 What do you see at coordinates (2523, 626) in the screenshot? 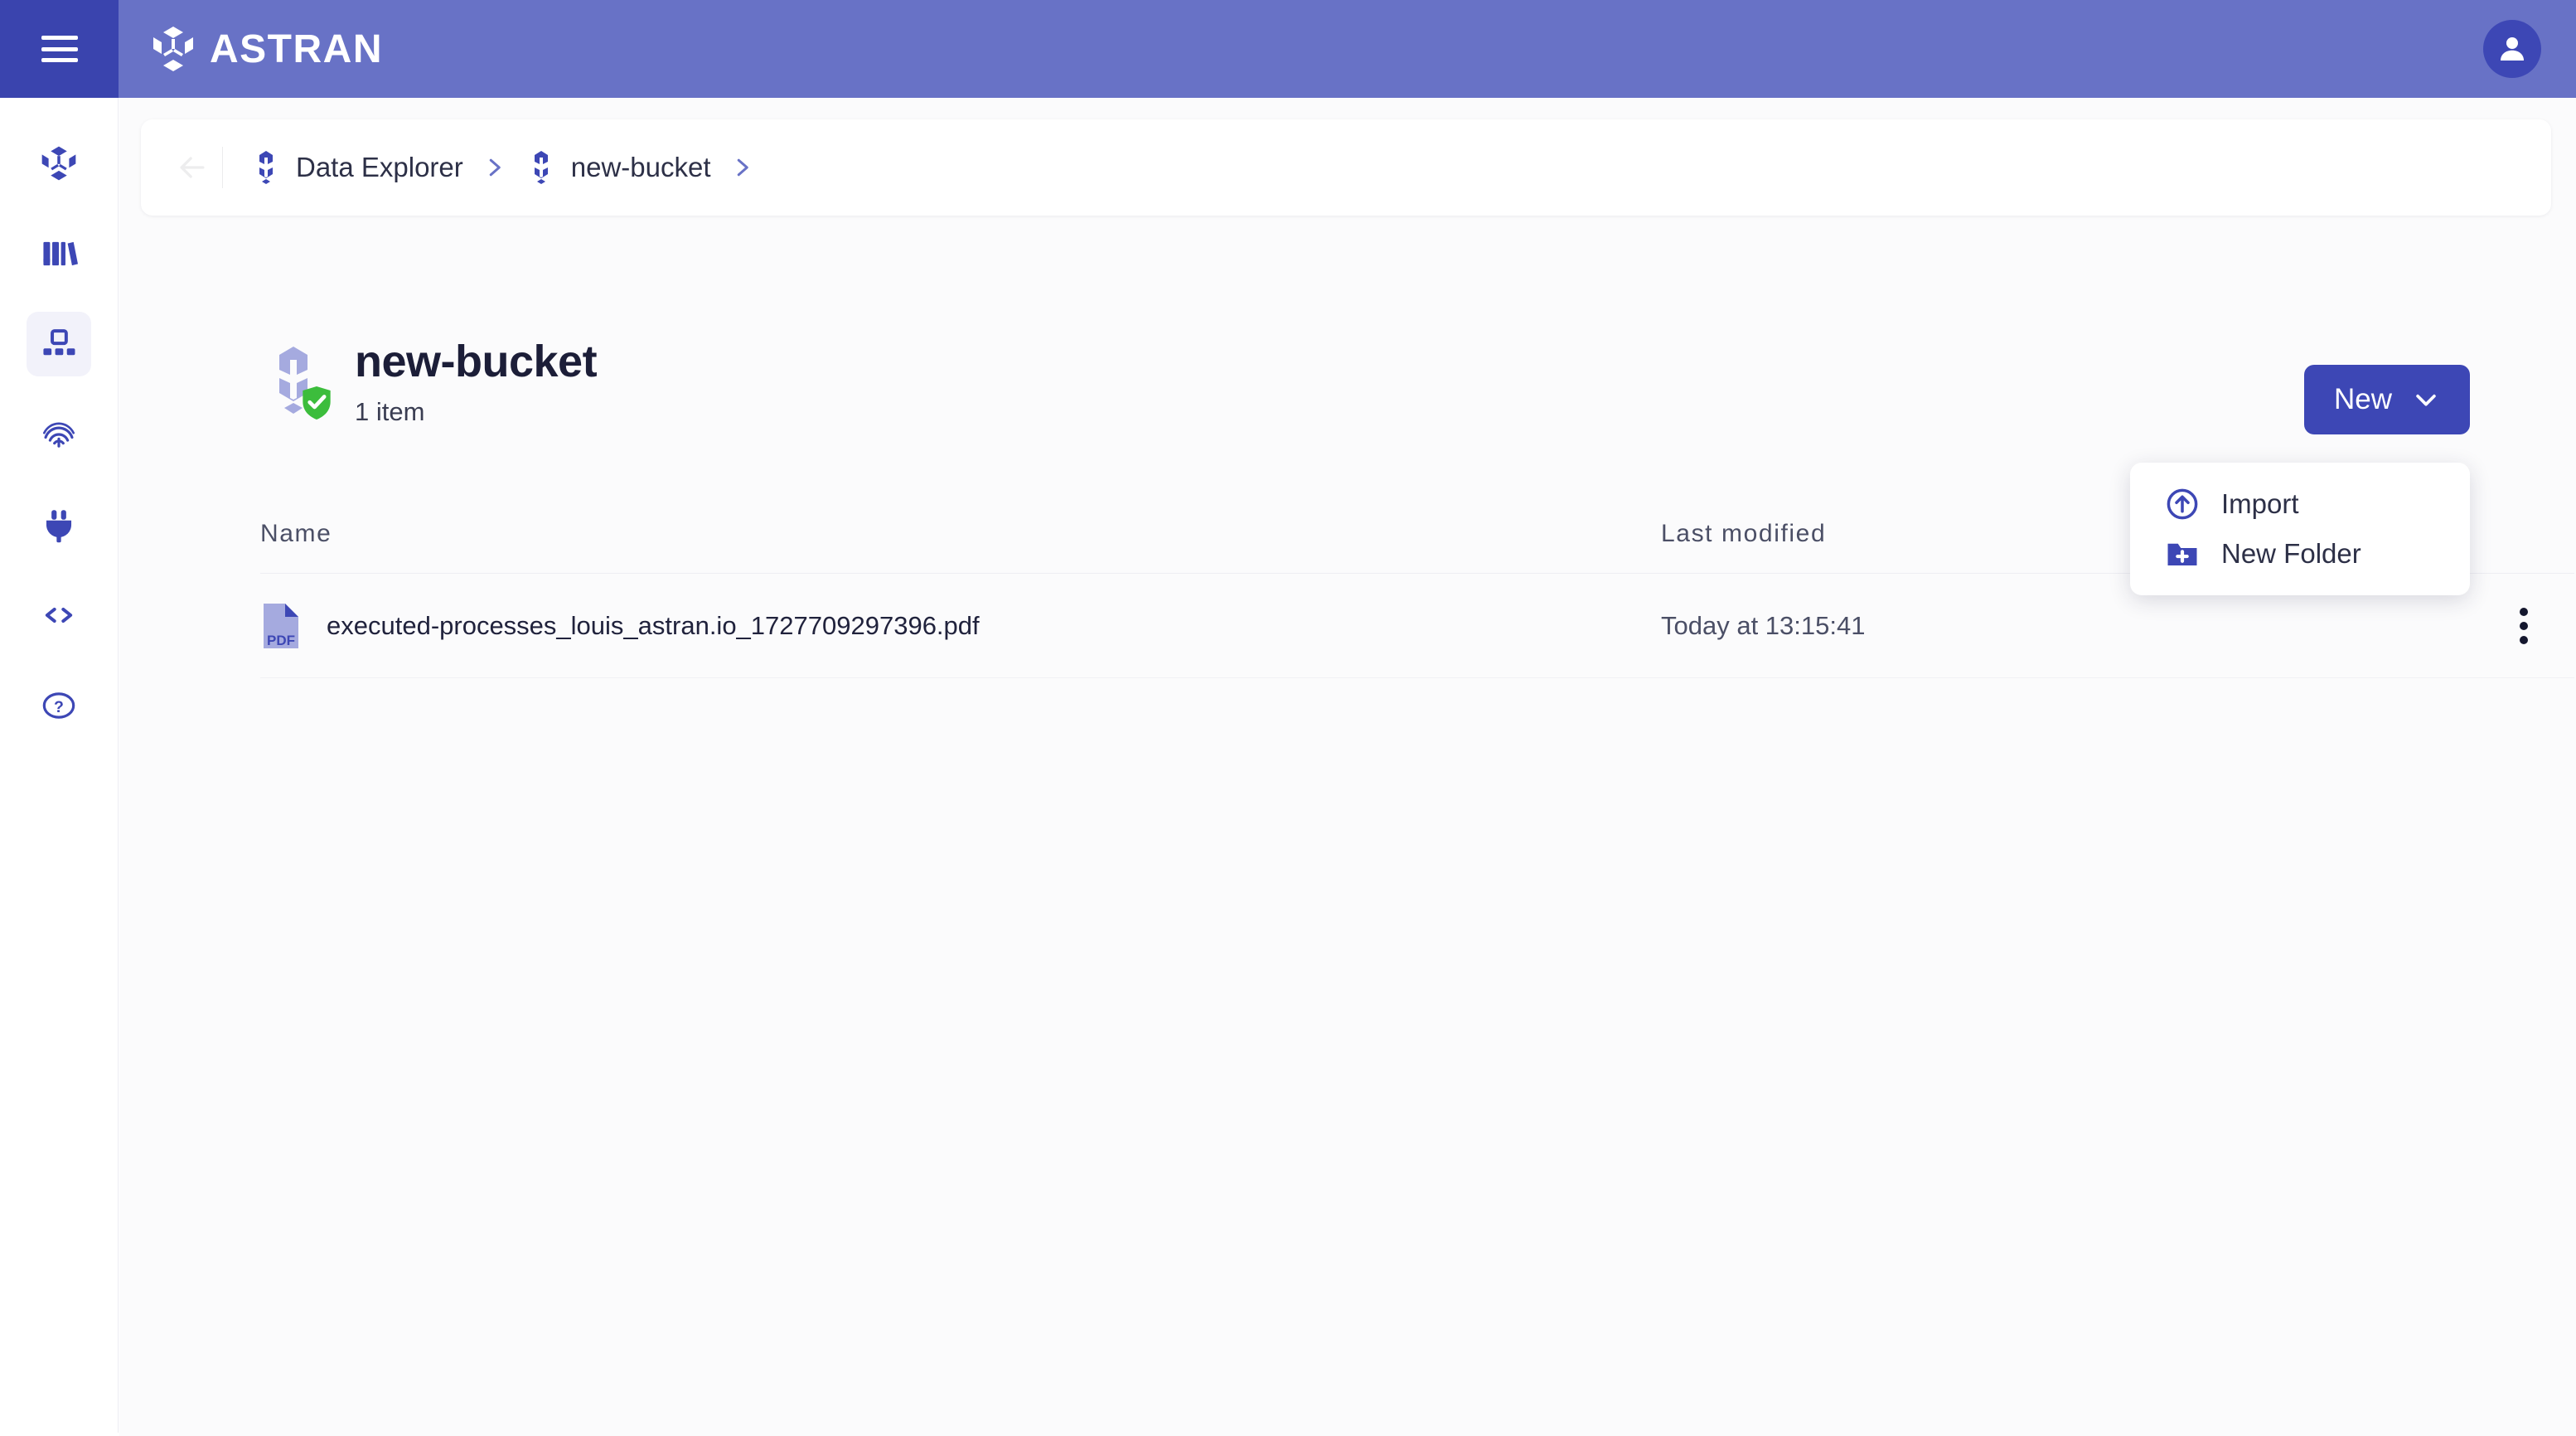
I see `more-vertical-icon` at bounding box center [2523, 626].